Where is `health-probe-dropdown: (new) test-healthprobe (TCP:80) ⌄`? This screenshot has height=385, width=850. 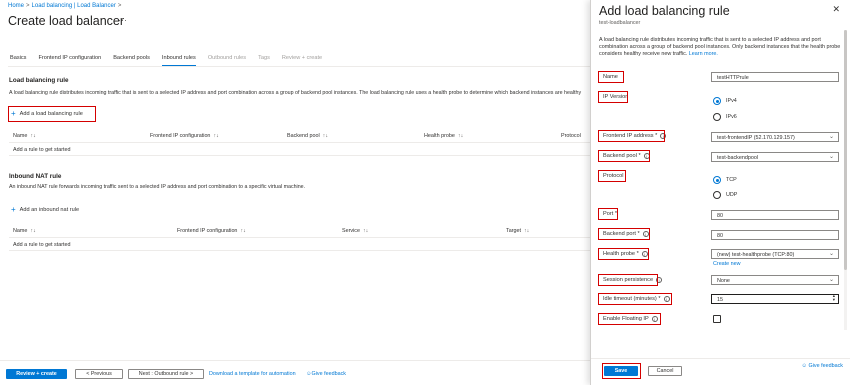
health-probe-dropdown: (new) test-healthprobe (TCP:80) ⌄ is located at coordinates (775, 254).